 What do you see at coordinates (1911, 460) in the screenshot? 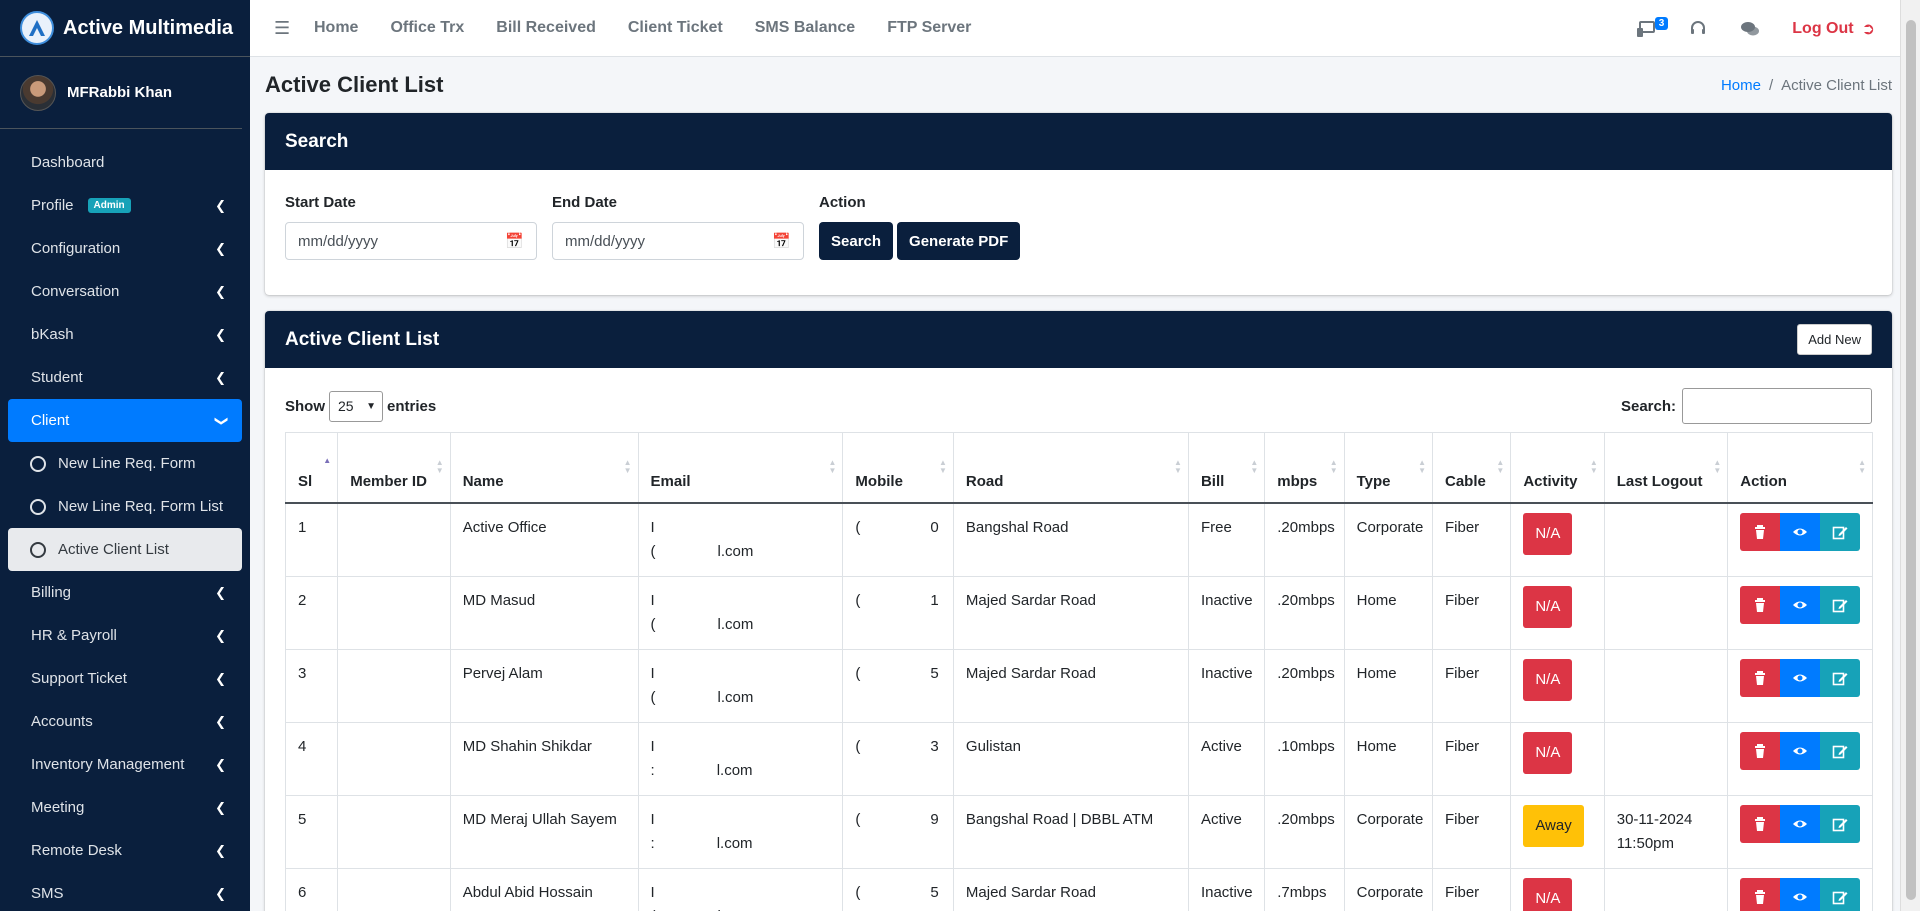
I see `scrollbar-thumb` at bounding box center [1911, 460].